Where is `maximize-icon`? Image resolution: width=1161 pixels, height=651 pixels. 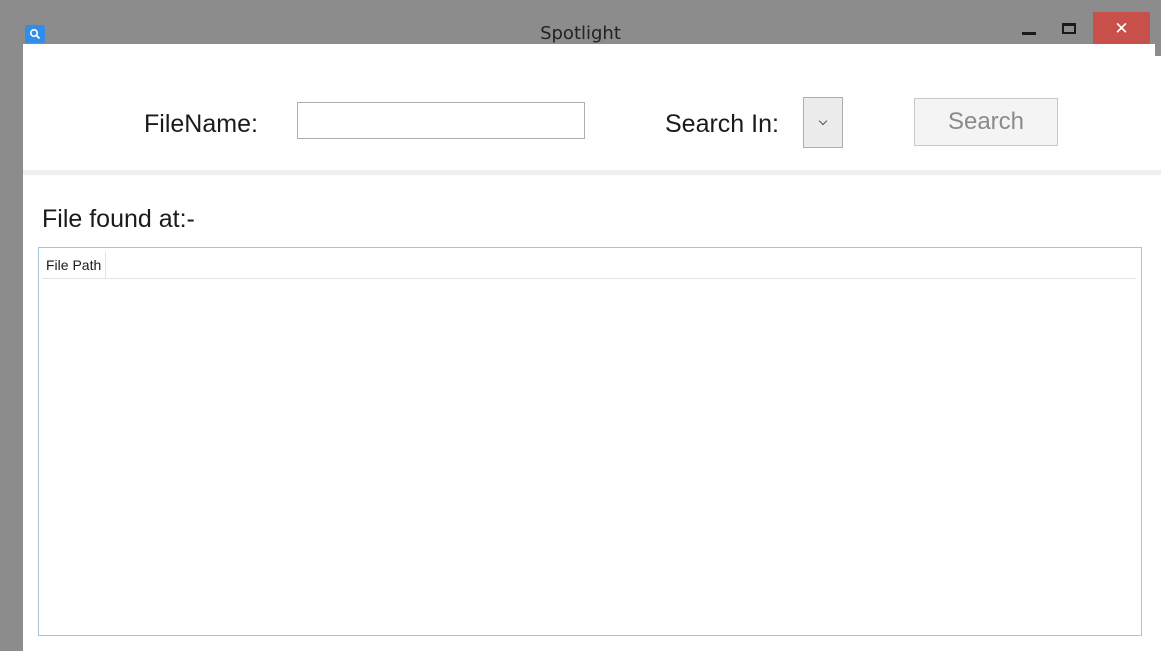 maximize-icon is located at coordinates (1069, 28).